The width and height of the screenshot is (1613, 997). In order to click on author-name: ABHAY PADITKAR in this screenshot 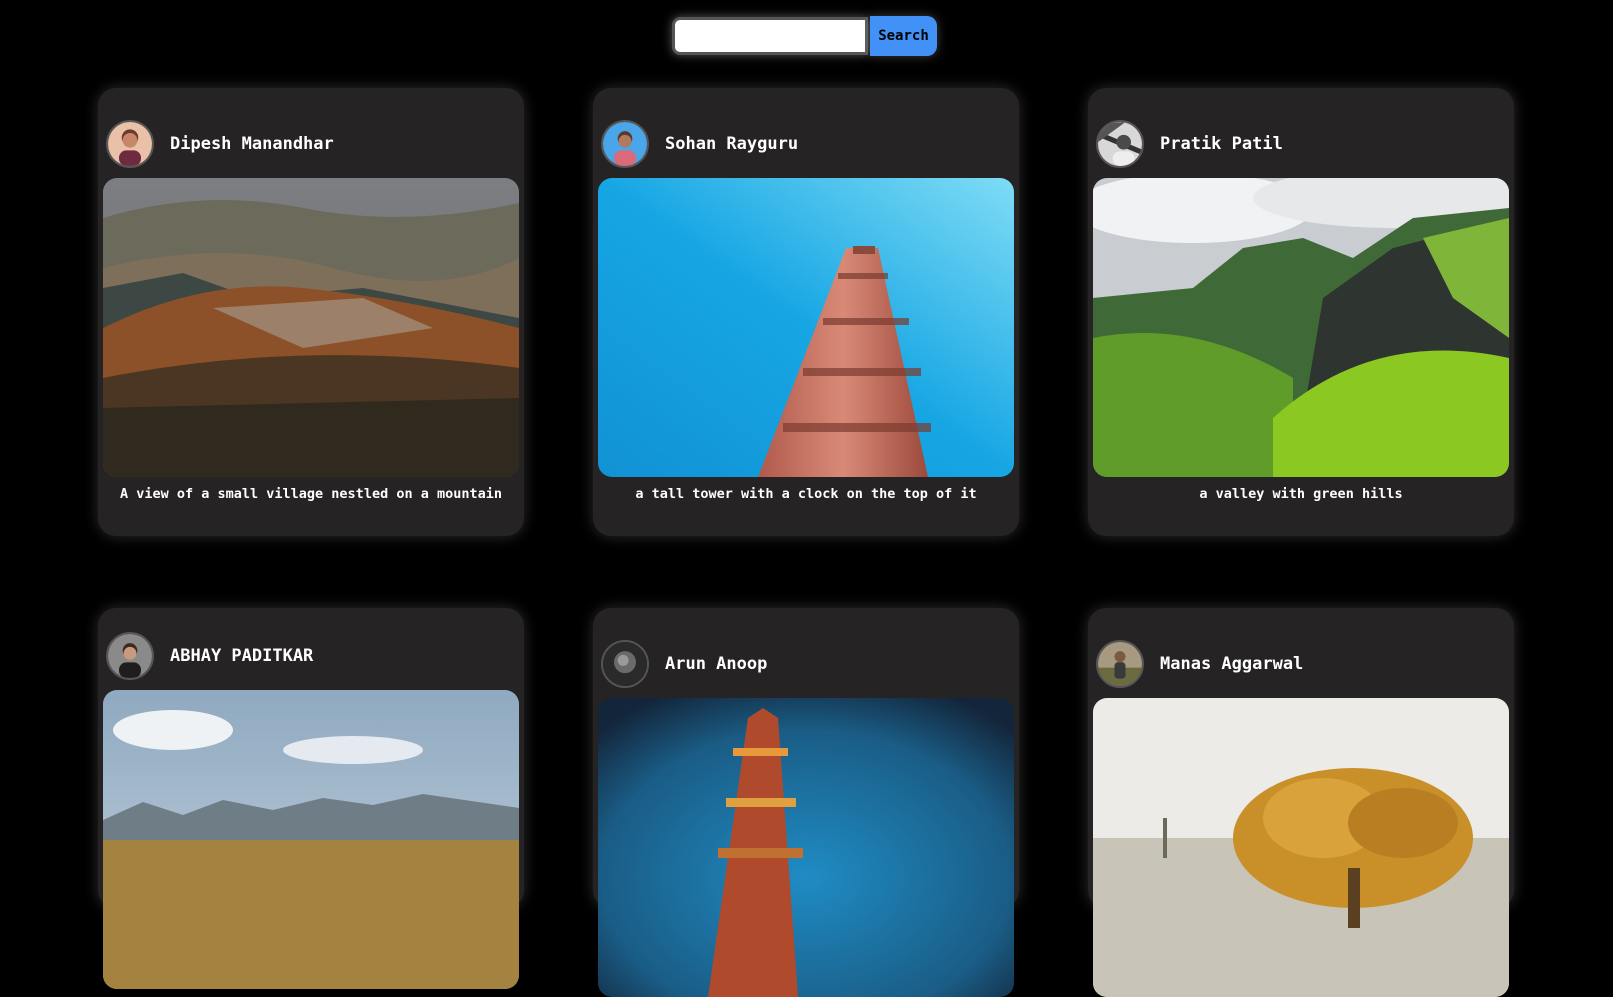, I will do `click(241, 656)`.